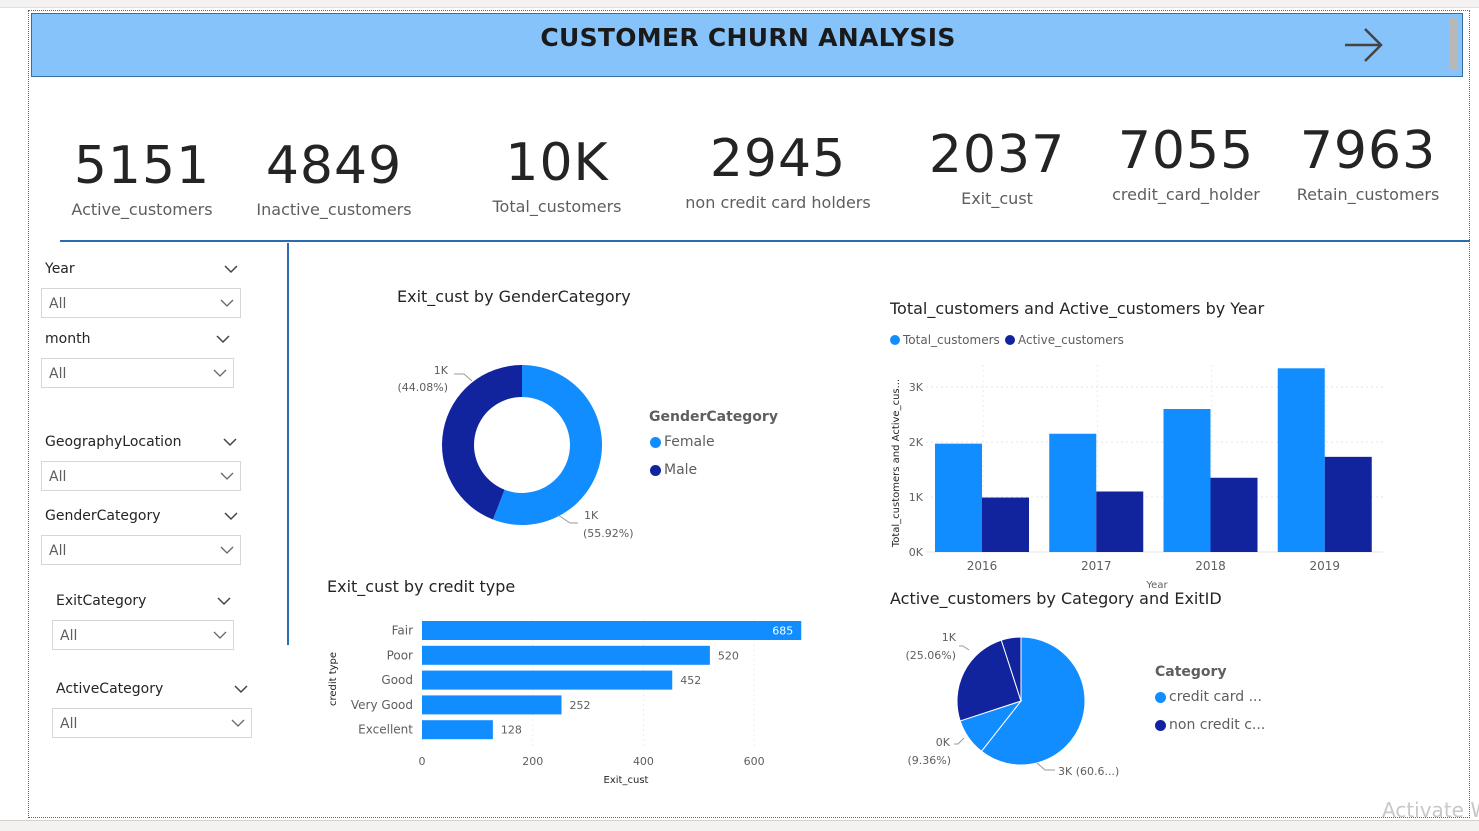 The image size is (1479, 831). Describe the element at coordinates (1056, 598) in the screenshot. I see `pie-chart-title: Active_customers by Category and ExitID` at that location.